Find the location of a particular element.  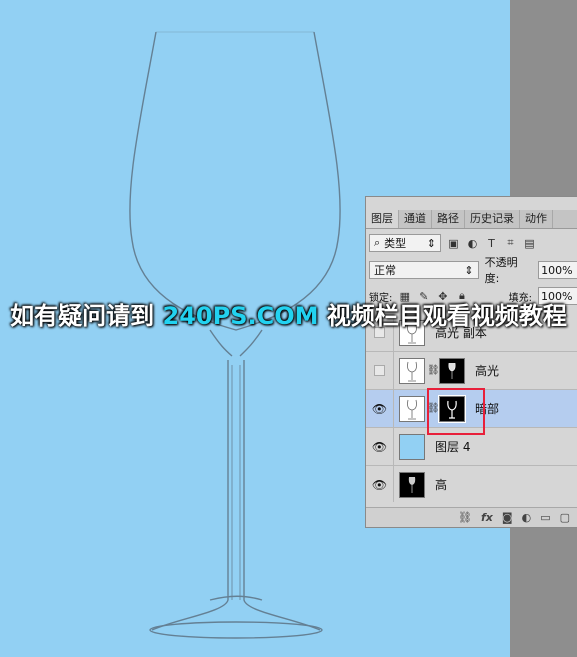

link-chain-icon: ⛓ is located at coordinates (433, 370).